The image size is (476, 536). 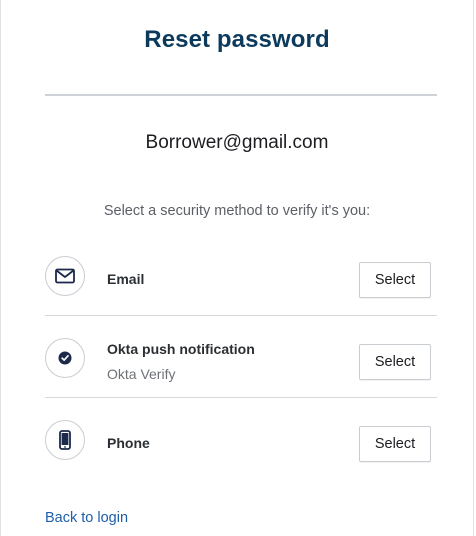 I want to click on envelope-icon, so click(x=65, y=276).